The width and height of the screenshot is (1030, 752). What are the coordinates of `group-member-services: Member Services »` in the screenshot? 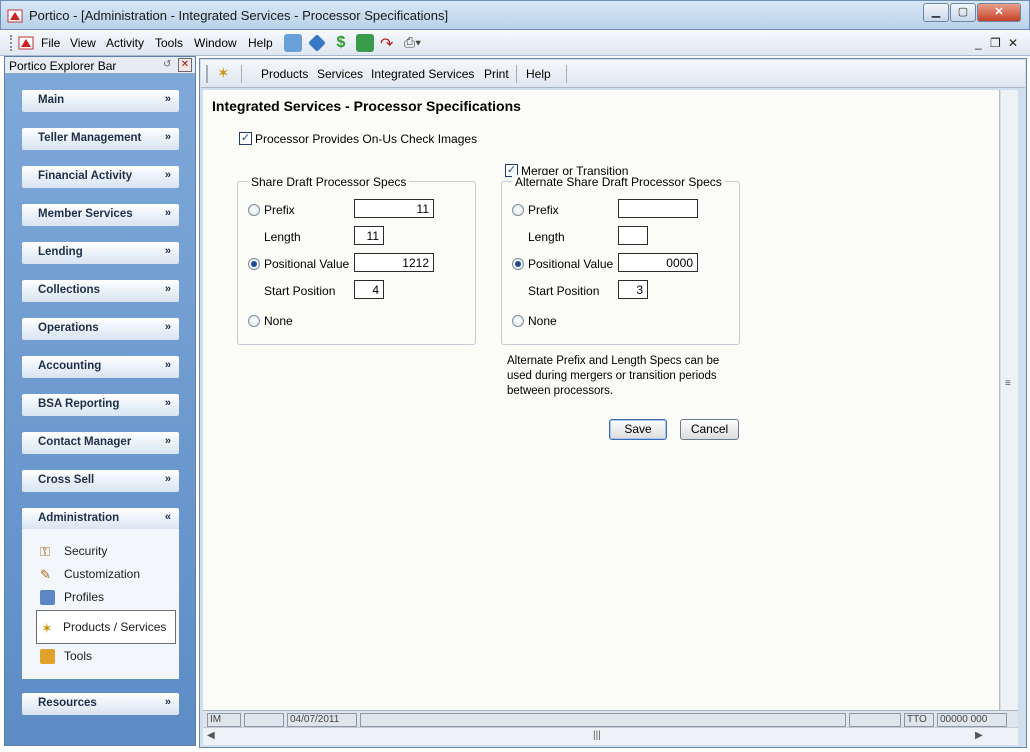 It's located at (100, 215).